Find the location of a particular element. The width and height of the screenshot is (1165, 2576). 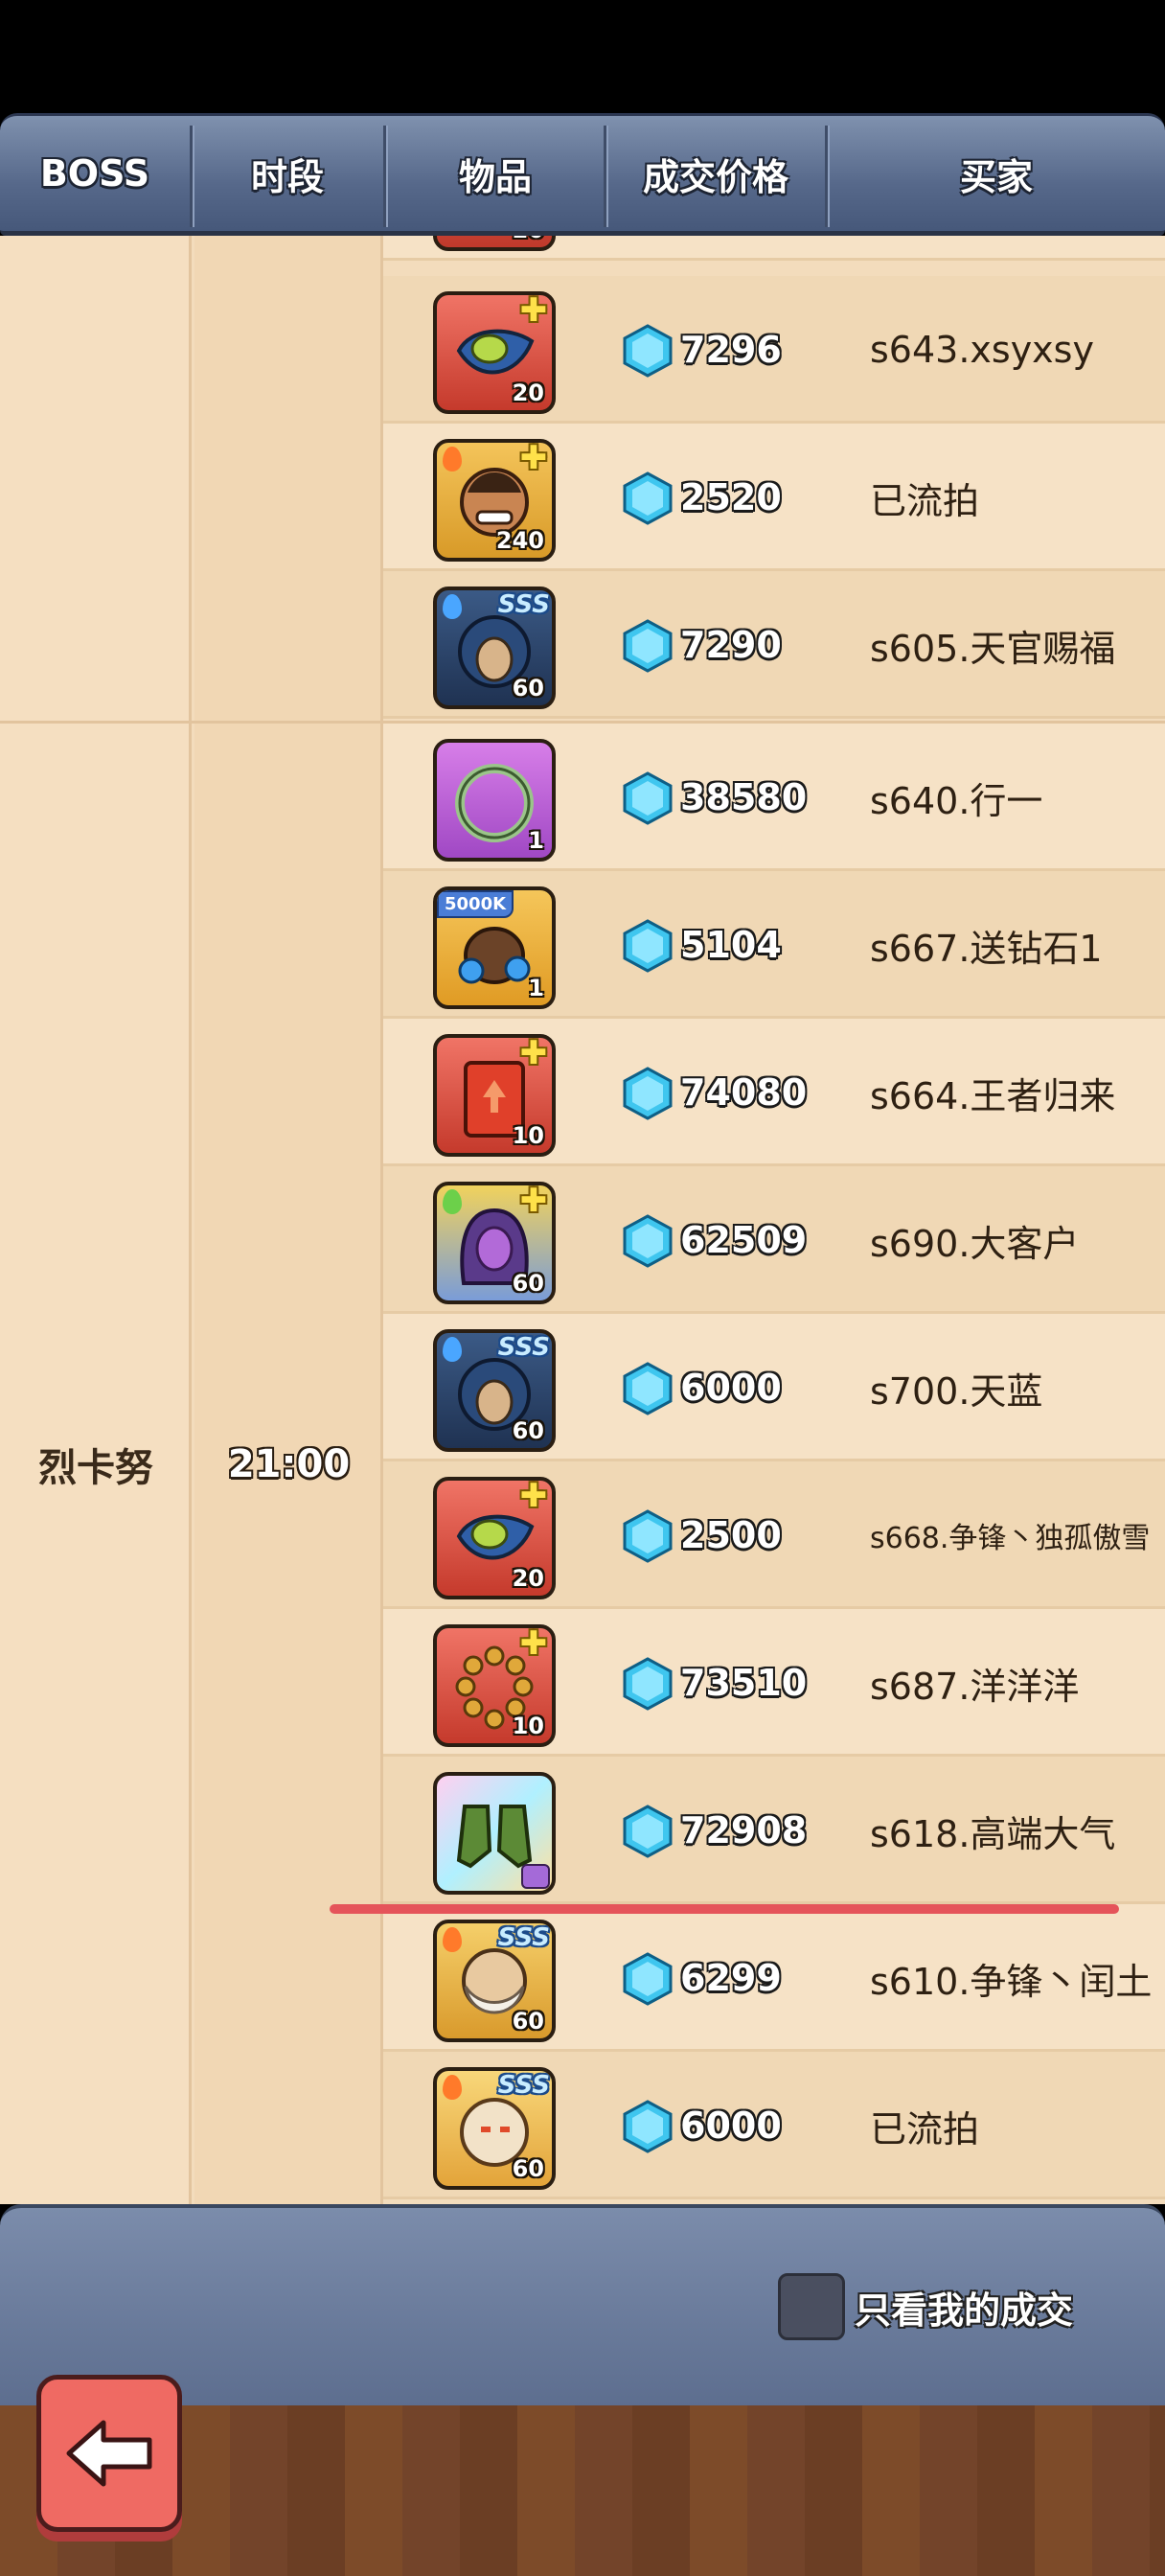

table-row: SSS 60 7290 s605.天官赐福 is located at coordinates (774, 645).